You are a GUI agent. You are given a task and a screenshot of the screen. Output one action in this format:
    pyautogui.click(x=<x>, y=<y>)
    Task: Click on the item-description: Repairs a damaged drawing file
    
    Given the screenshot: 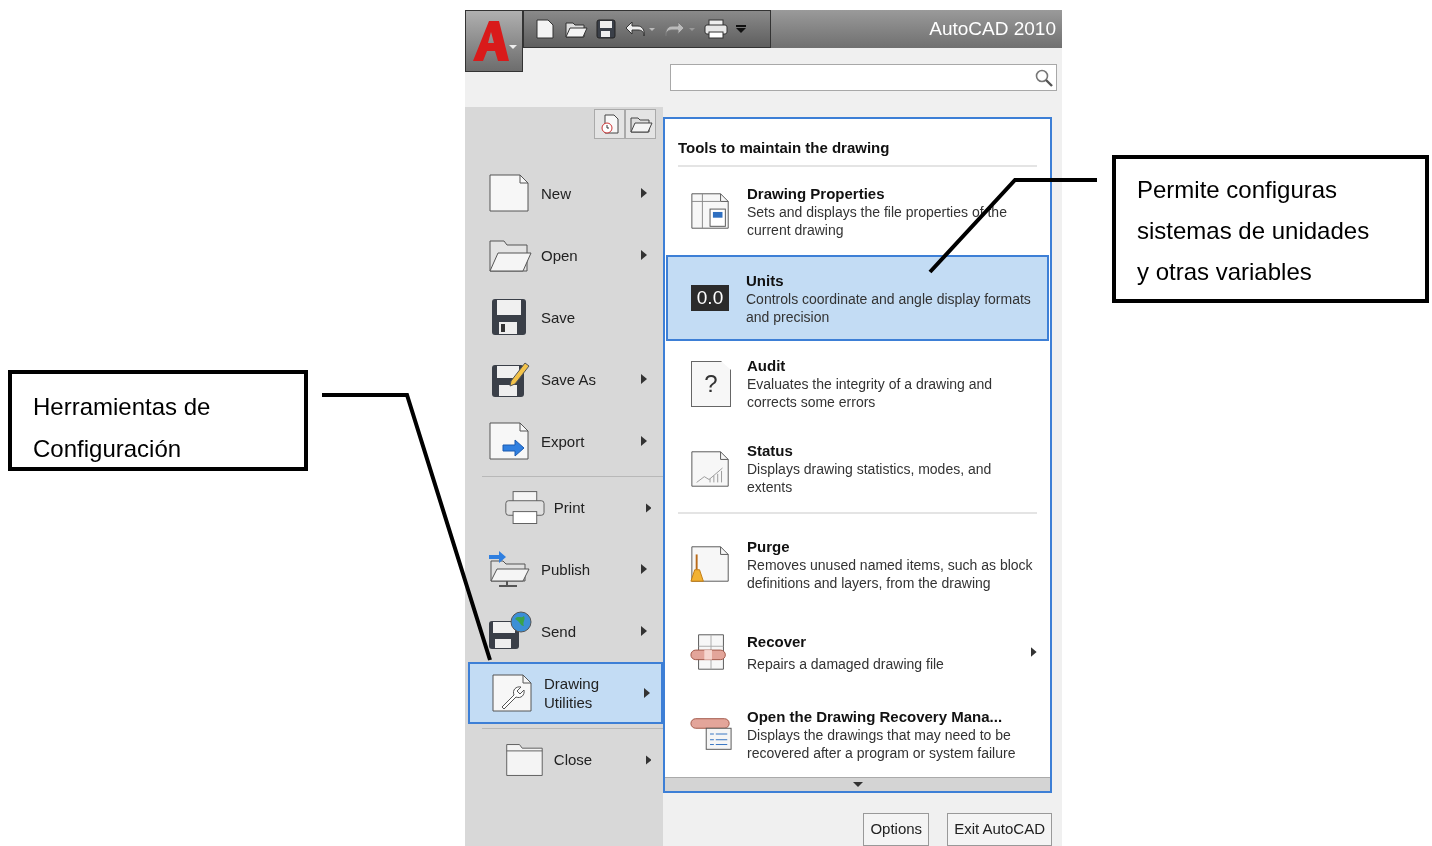 What is the action you would take?
    pyautogui.click(x=846, y=663)
    